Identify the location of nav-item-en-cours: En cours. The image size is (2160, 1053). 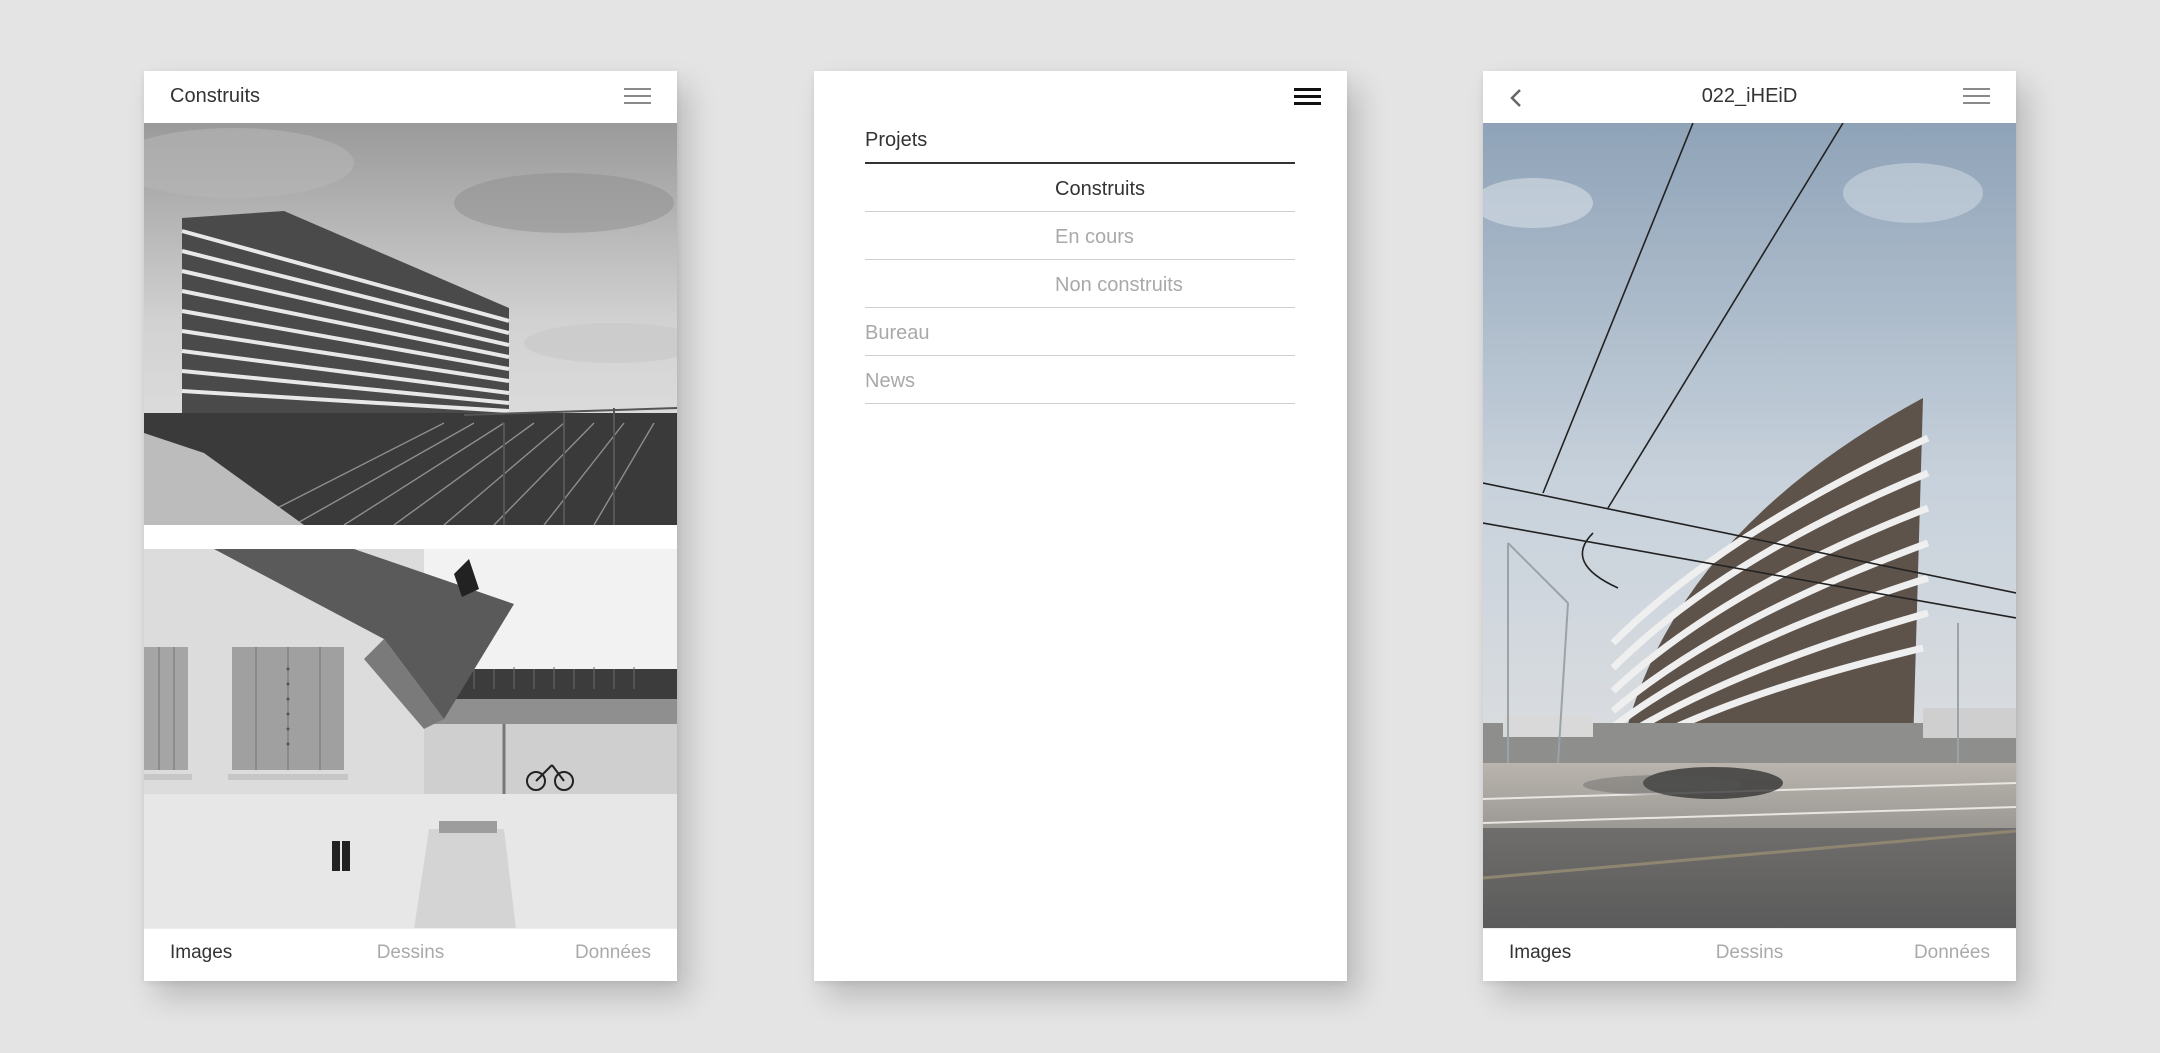
(1080, 236).